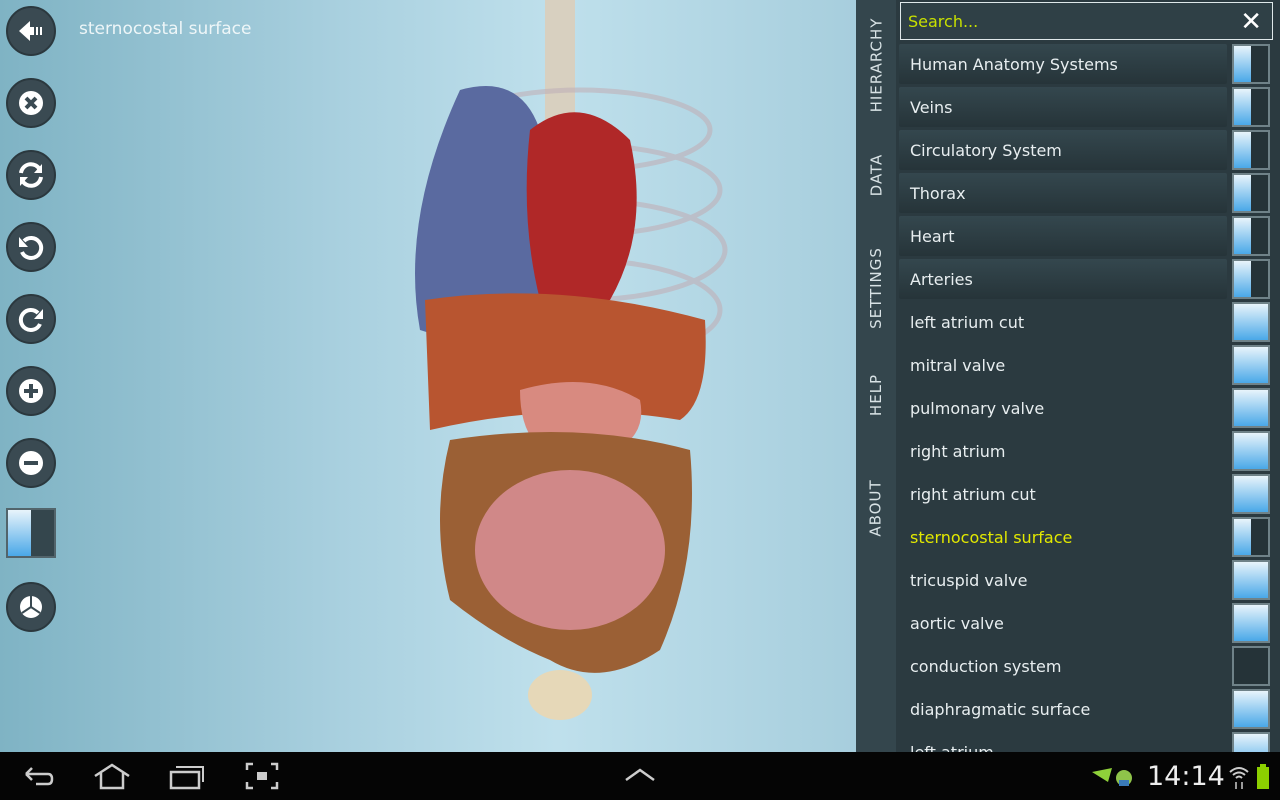 The width and height of the screenshot is (1280, 800). What do you see at coordinates (570, 550) in the screenshot?
I see `small-intestine` at bounding box center [570, 550].